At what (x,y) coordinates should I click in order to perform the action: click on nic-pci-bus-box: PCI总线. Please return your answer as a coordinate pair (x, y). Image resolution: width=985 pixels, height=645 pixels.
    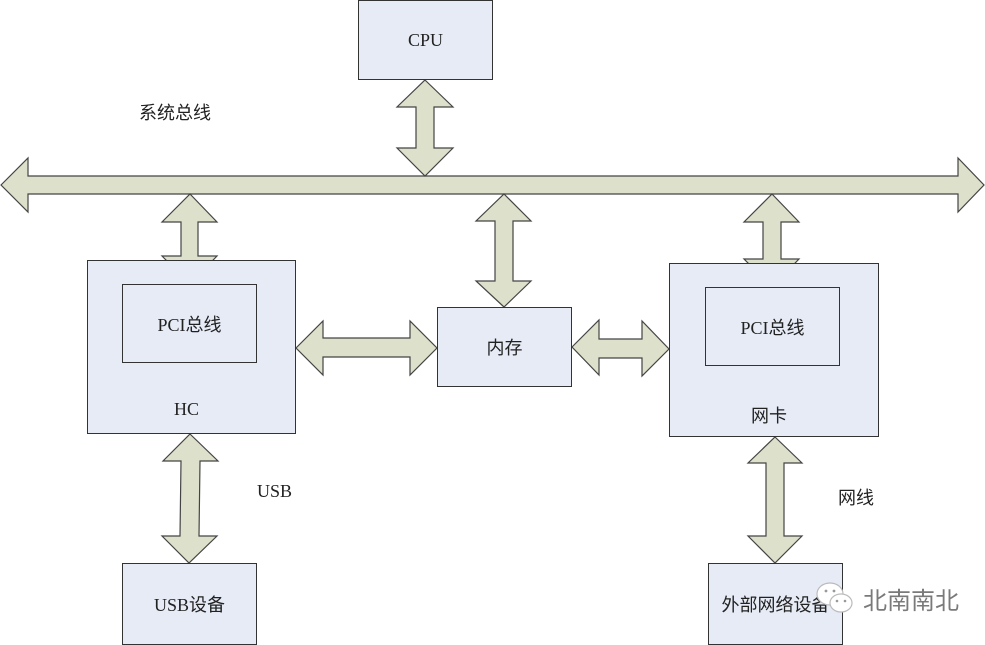
    Looking at the image, I should click on (772, 326).